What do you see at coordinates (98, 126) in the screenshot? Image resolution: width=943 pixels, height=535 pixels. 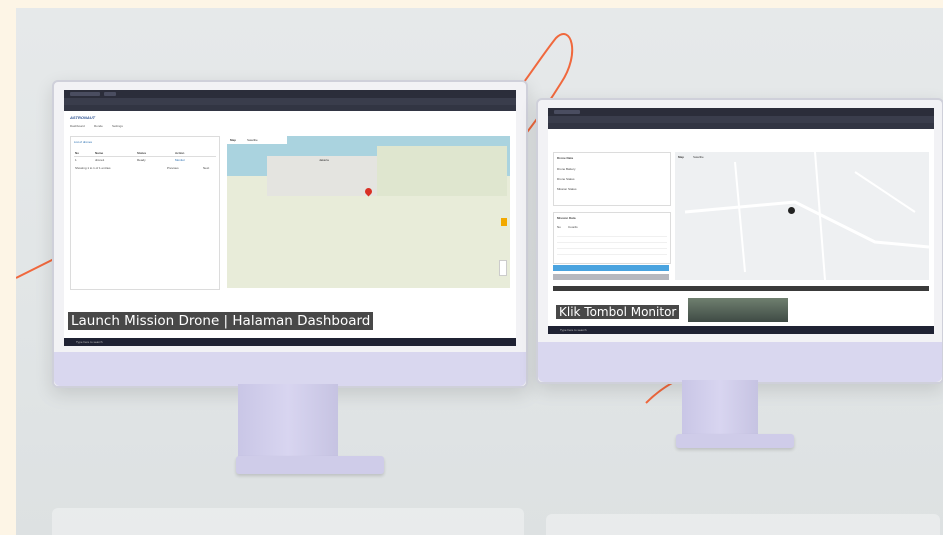 I see `nav-ronde: Ronde` at bounding box center [98, 126].